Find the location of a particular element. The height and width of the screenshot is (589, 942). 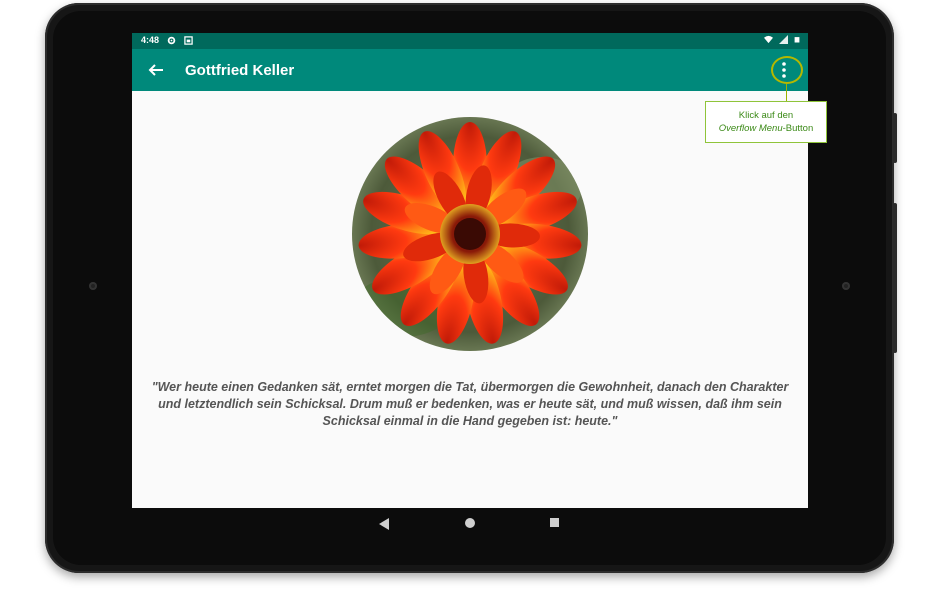

battery-icon is located at coordinates (797, 40).